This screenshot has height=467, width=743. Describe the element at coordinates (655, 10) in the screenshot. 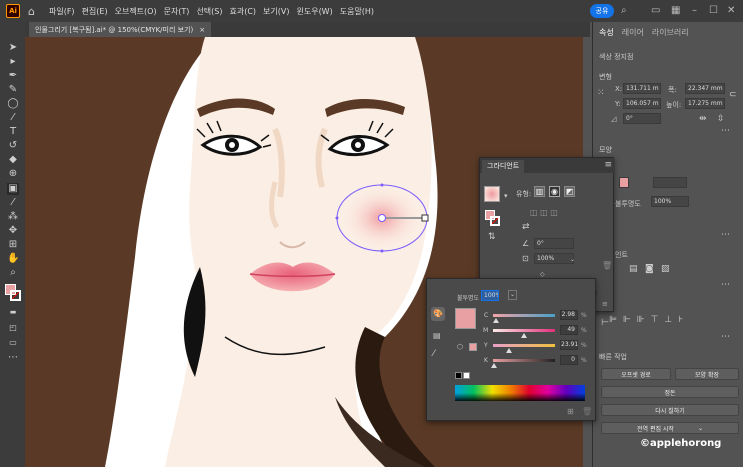

I see `arrange-documents-icon: ▭` at that location.